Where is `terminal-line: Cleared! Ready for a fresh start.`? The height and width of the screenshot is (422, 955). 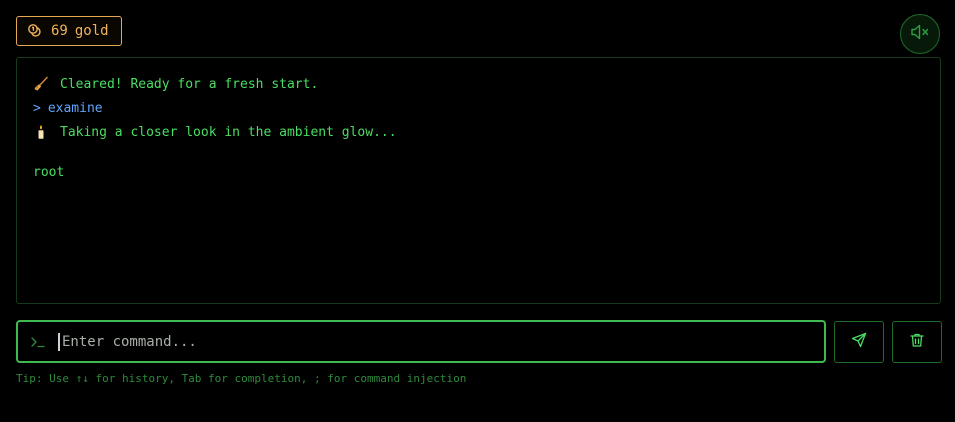 terminal-line: Cleared! Ready for a fresh start. is located at coordinates (478, 84).